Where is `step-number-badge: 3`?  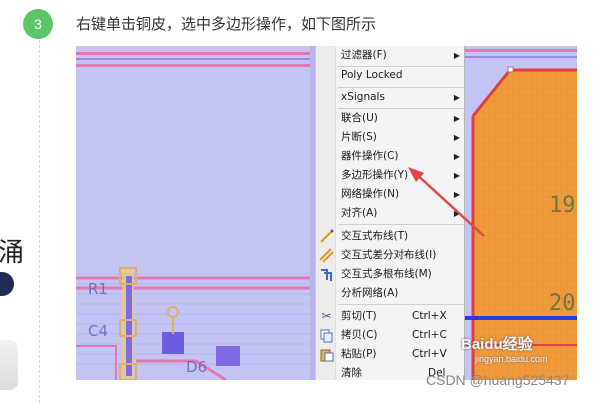 step-number-badge: 3 is located at coordinates (38, 24).